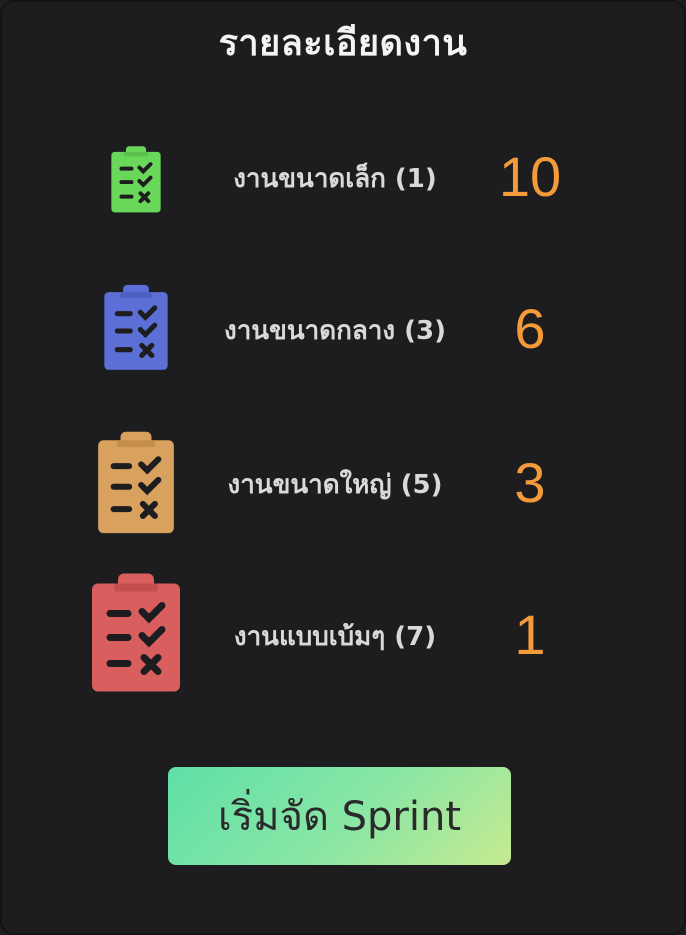 This screenshot has width=686, height=935. I want to click on task-row-medium: งานขนาดกลาง (3) 6, so click(343, 327).